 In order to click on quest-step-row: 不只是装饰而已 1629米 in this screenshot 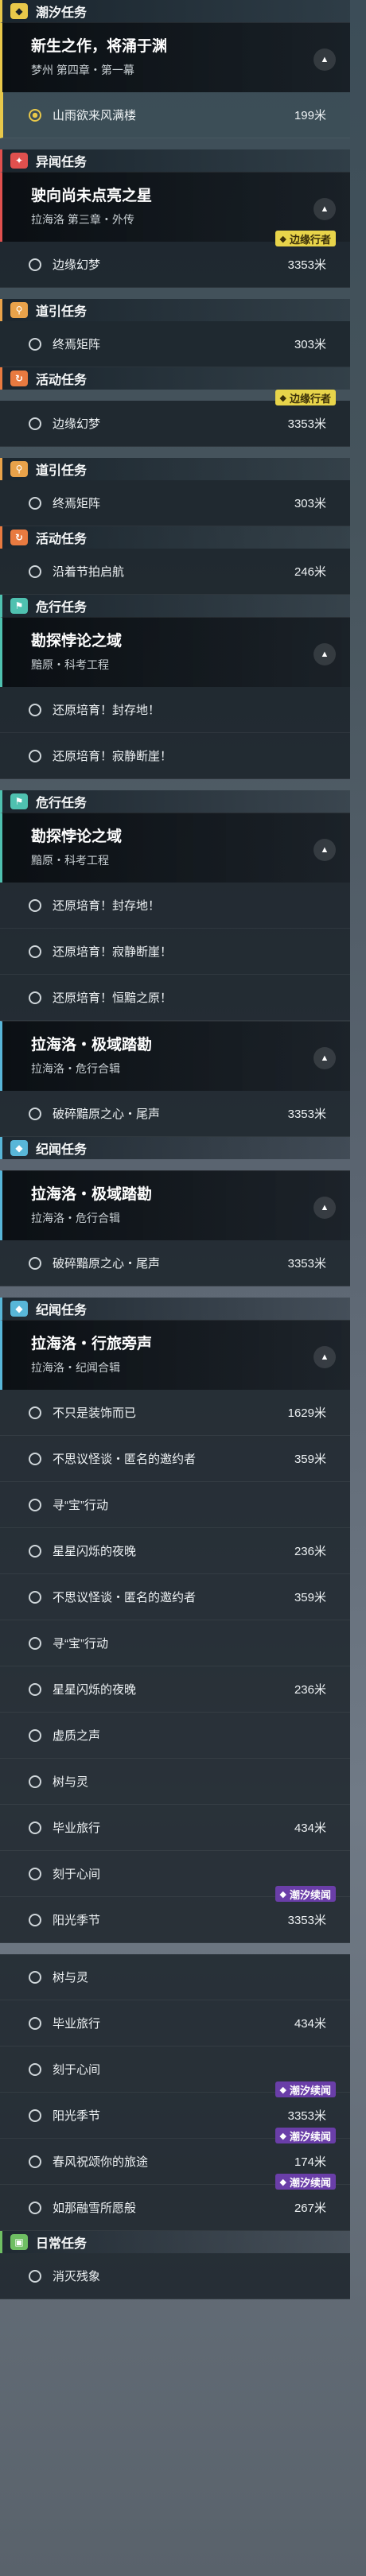, I will do `click(175, 1413)`.